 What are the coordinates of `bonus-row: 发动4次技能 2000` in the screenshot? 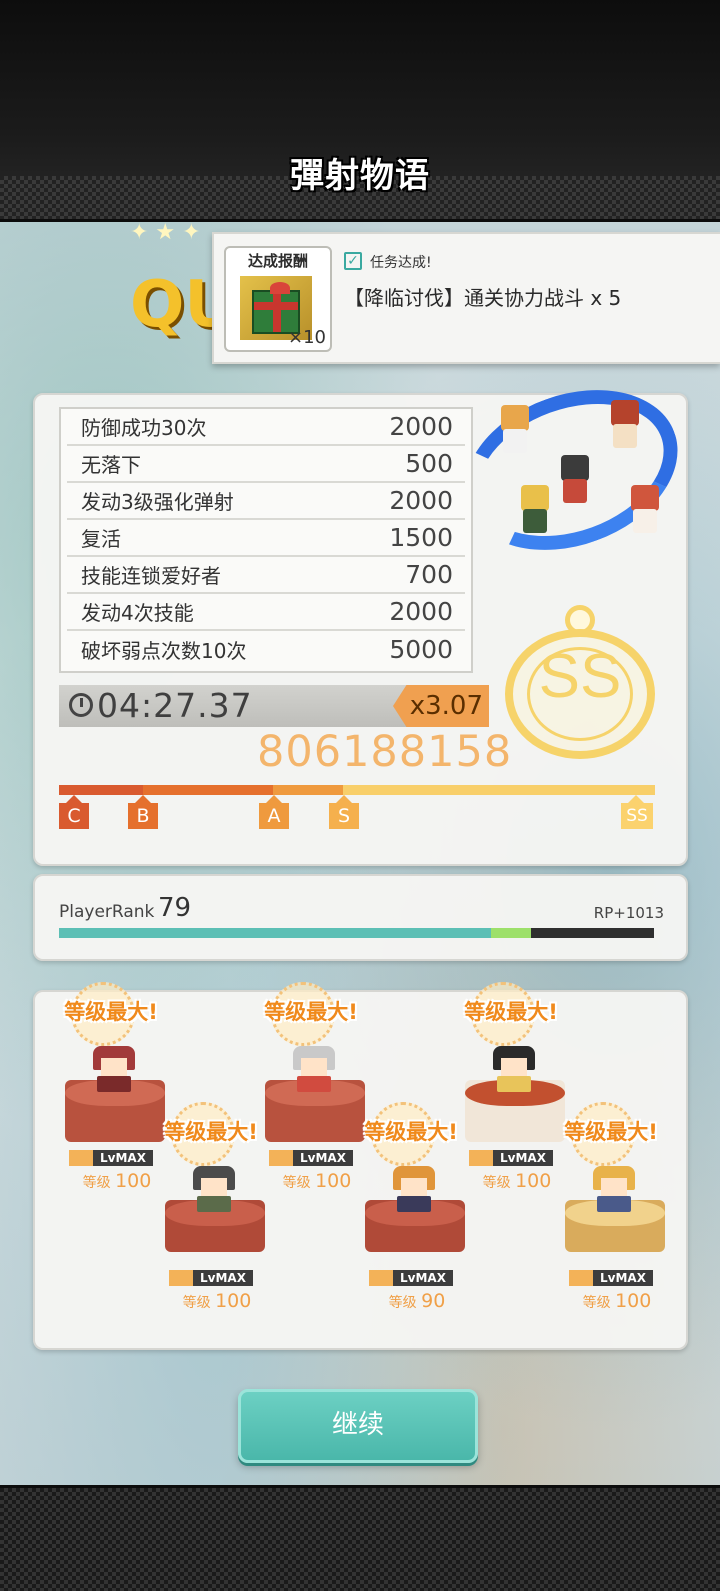 It's located at (266, 612).